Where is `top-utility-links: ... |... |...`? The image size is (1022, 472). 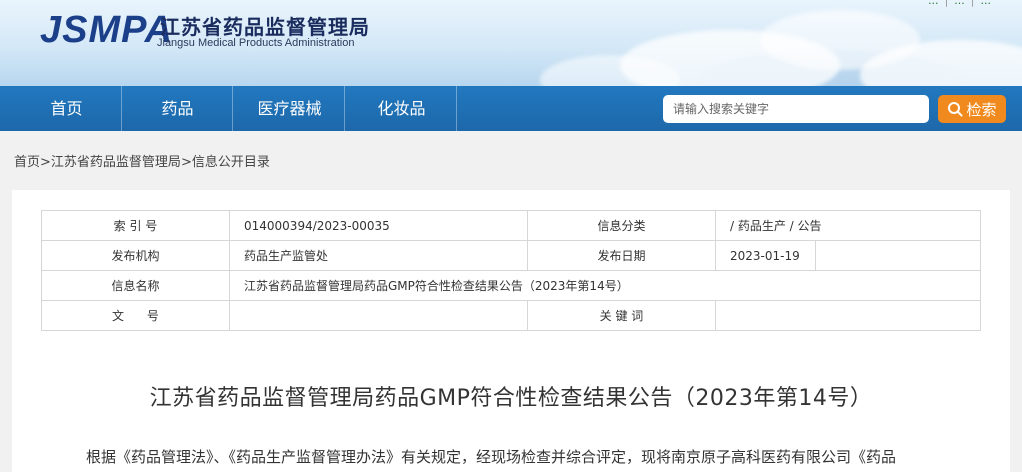 top-utility-links: ... |... |... is located at coordinates (959, 3).